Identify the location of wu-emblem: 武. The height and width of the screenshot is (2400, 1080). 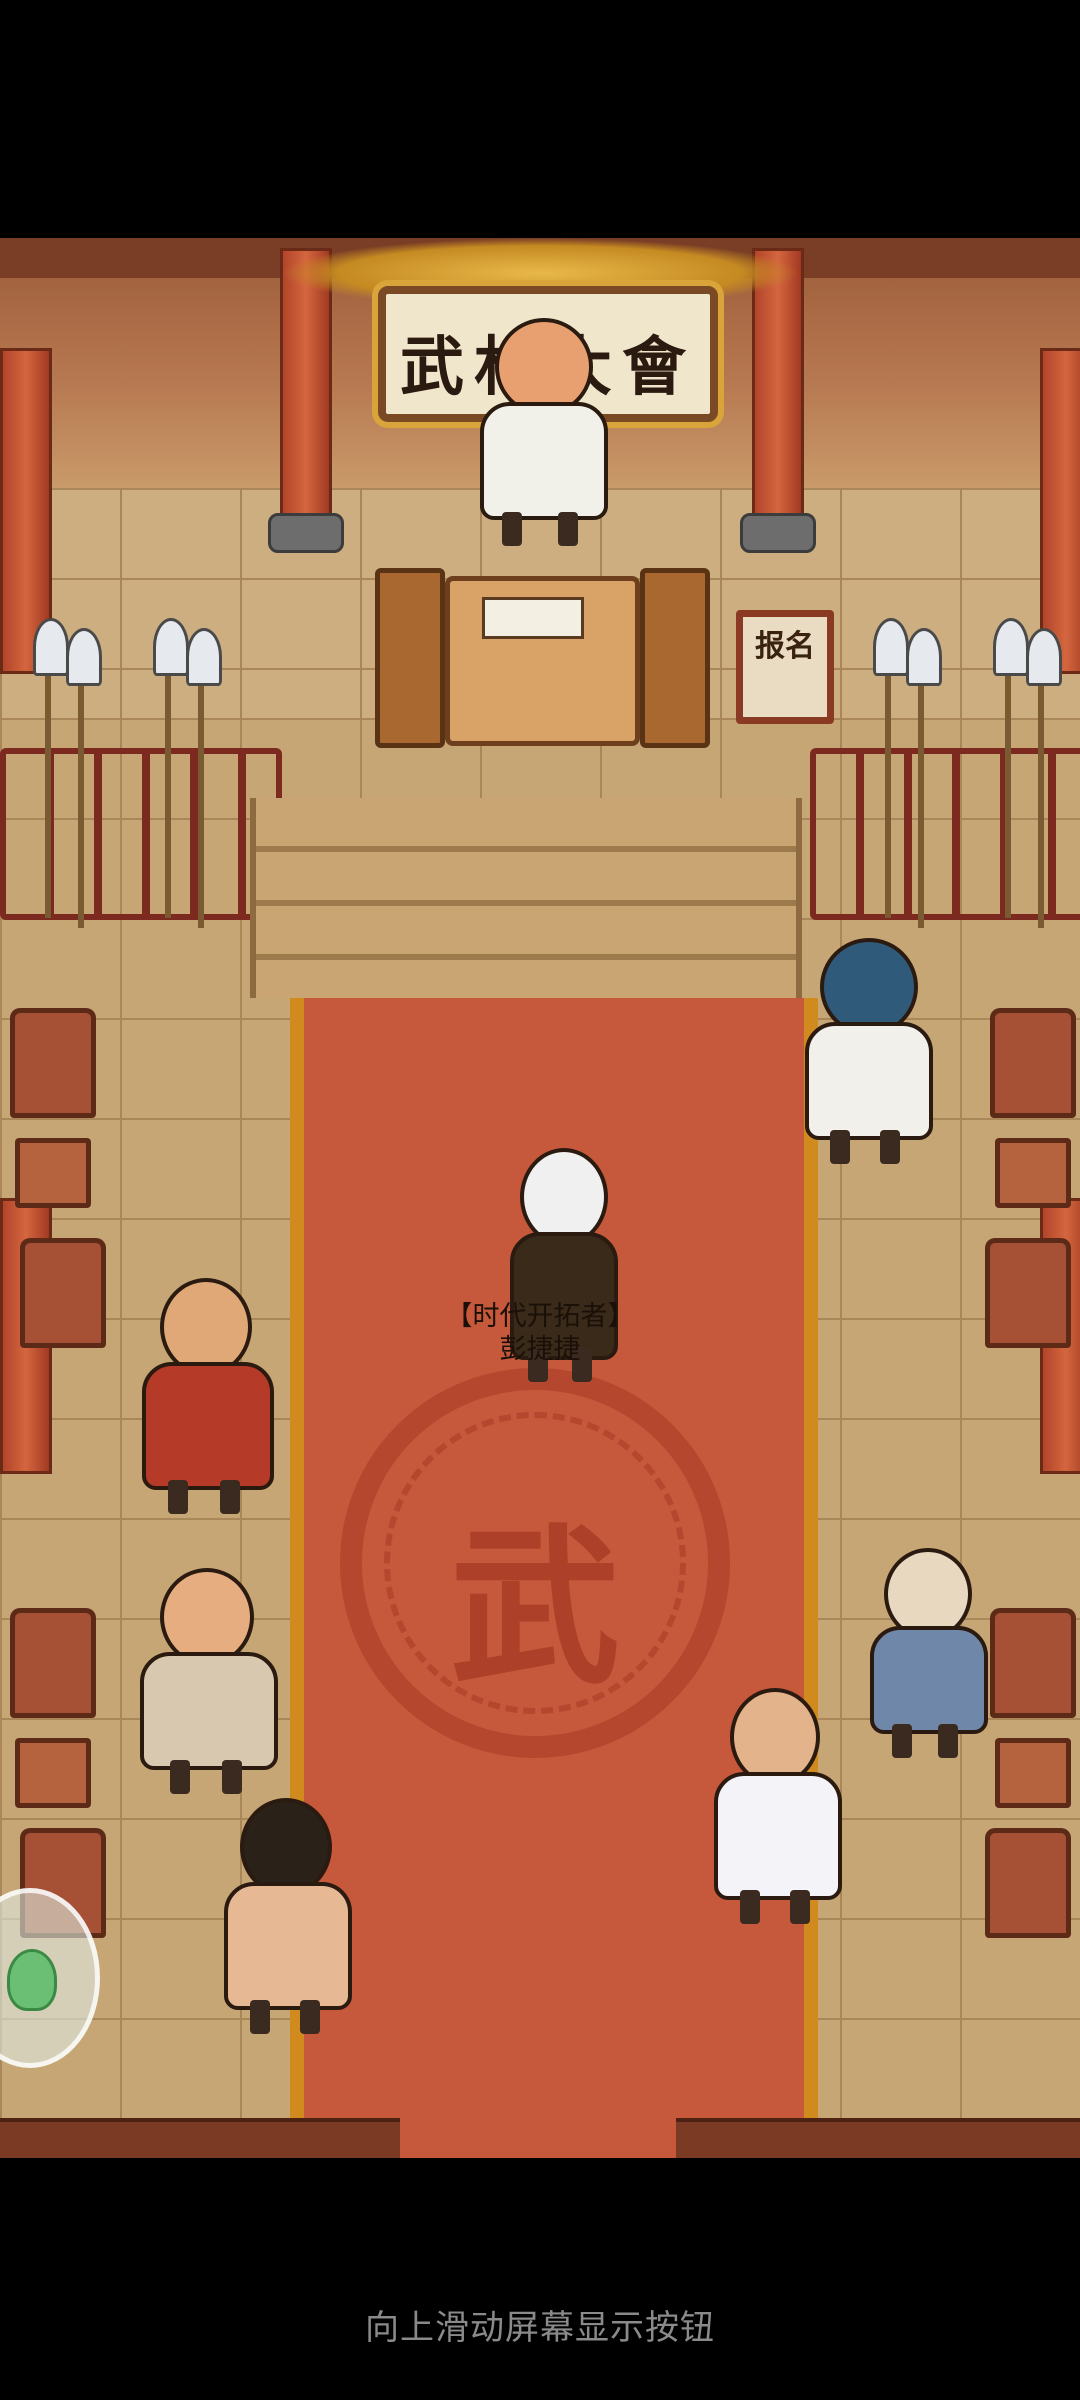
(535, 1563).